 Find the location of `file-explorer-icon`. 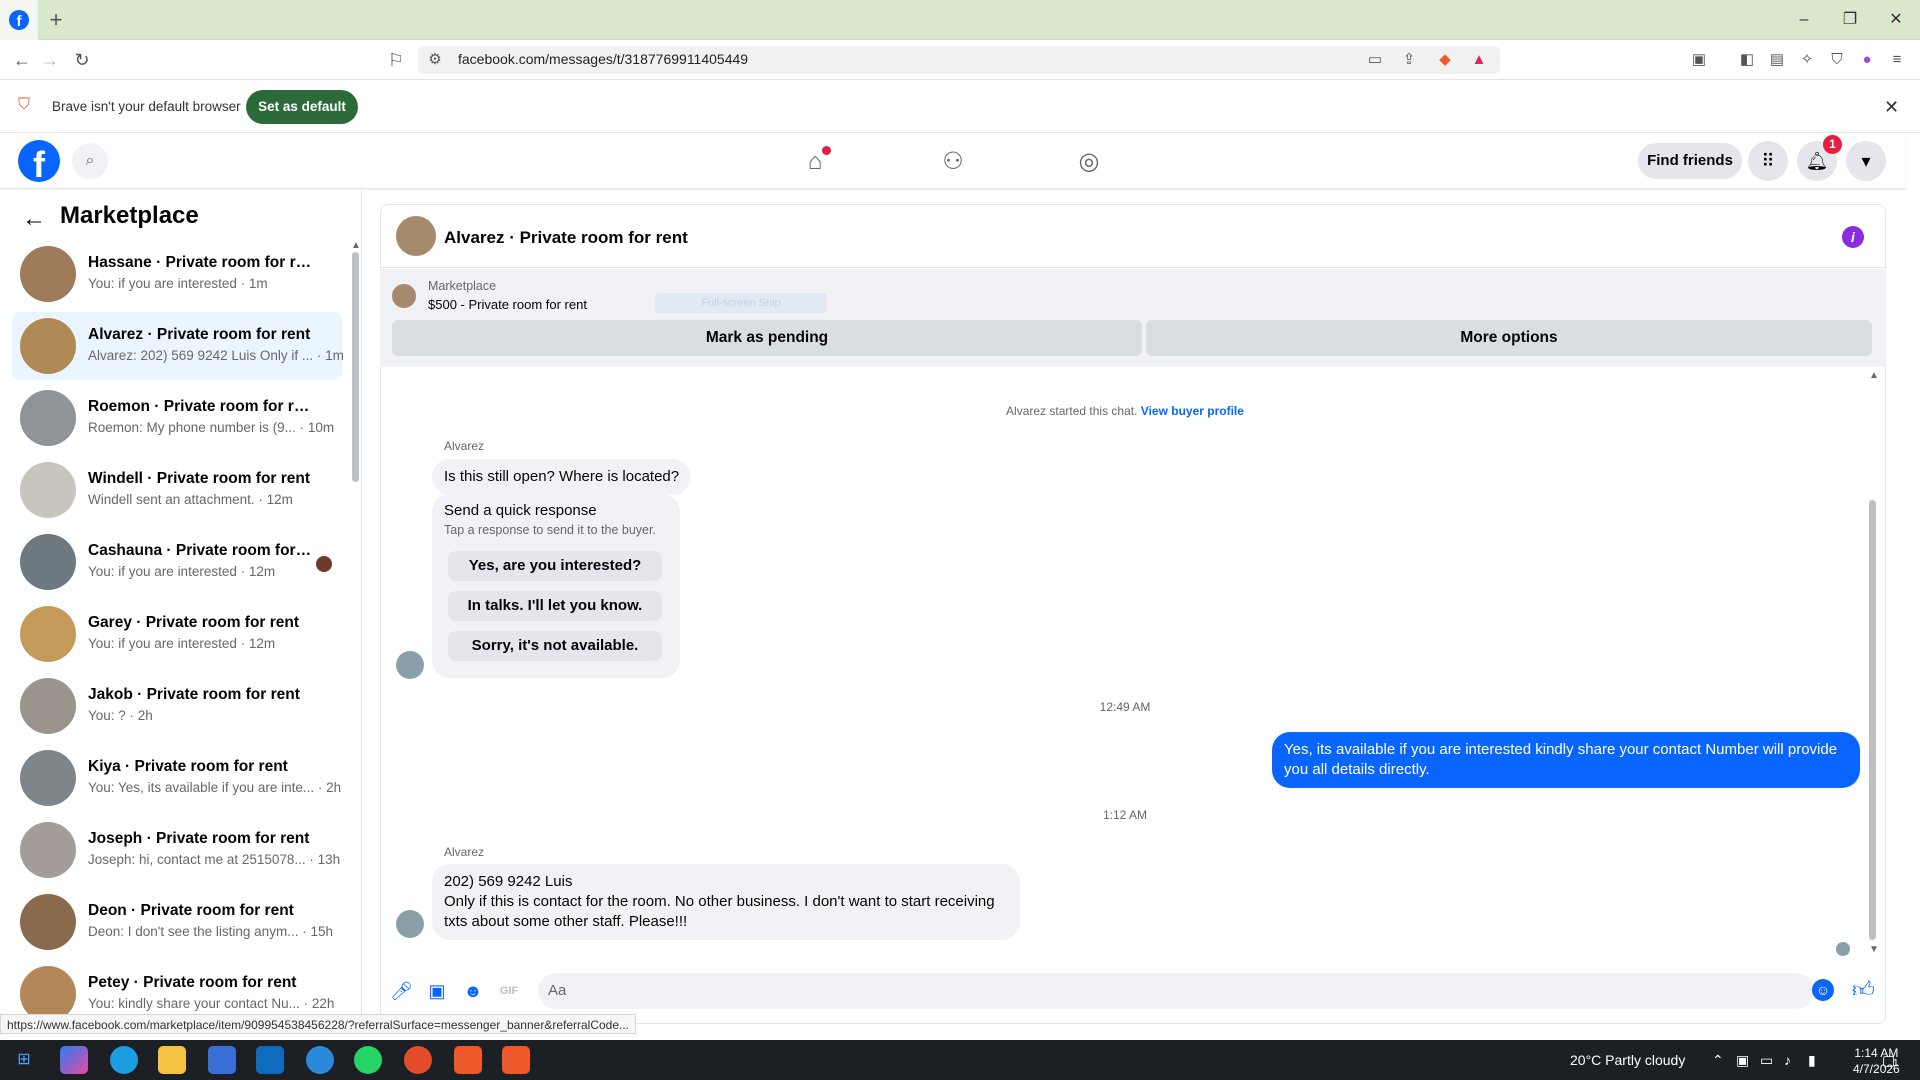

file-explorer-icon is located at coordinates (172, 1060).